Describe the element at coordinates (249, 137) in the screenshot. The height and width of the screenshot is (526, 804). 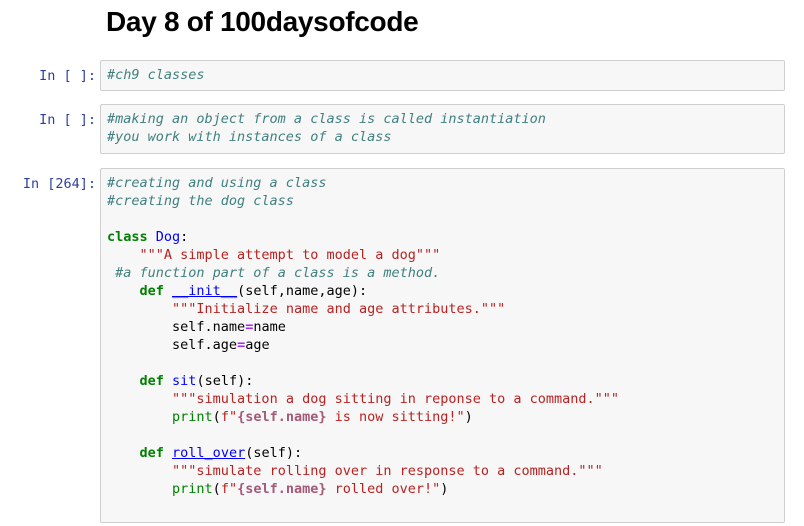
I see `code-comment: #you work with instances of a class` at that location.